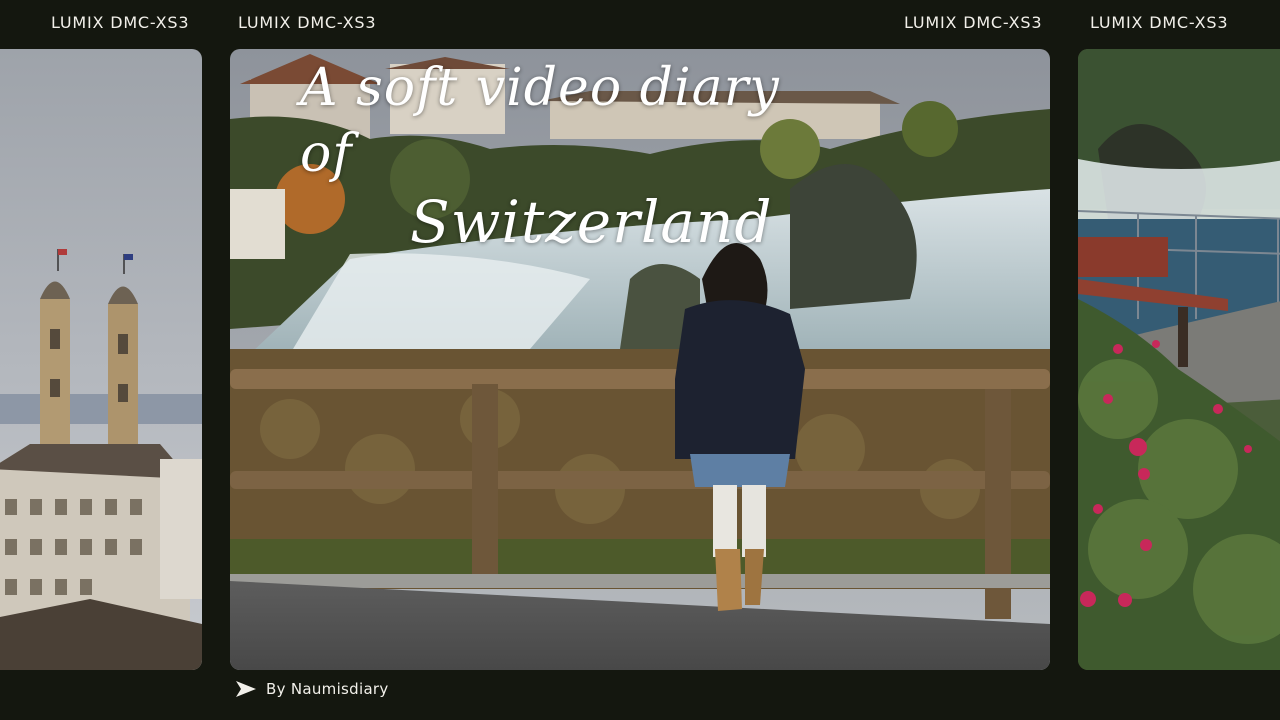 Image resolution: width=1280 pixels, height=720 pixels. Describe the element at coordinates (540, 121) in the screenshot. I see `title-line-1: A soft video diary of` at that location.